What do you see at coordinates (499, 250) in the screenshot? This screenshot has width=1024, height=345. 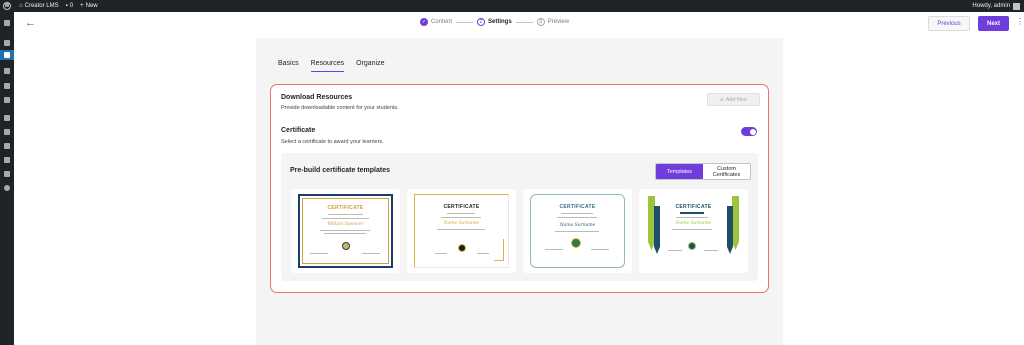 I see `corner-ornament` at bounding box center [499, 250].